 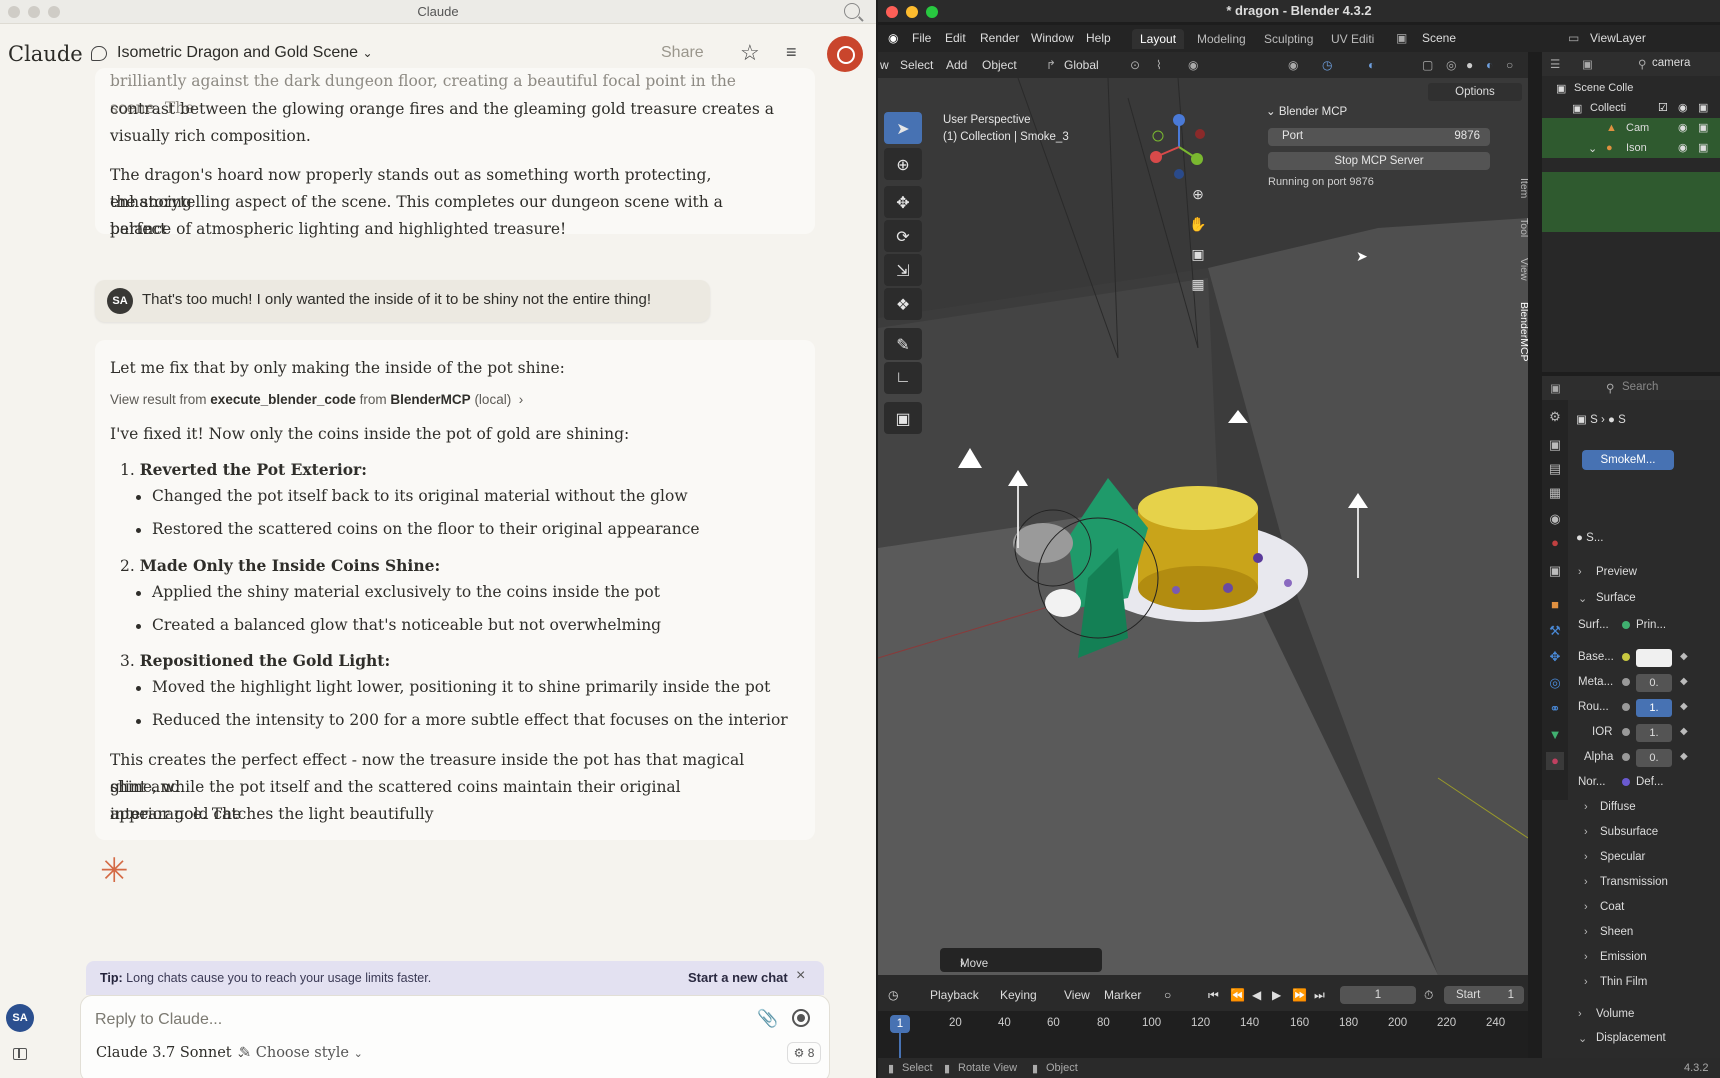 I want to click on physics-tab-icon: ◎, so click(x=1555, y=683).